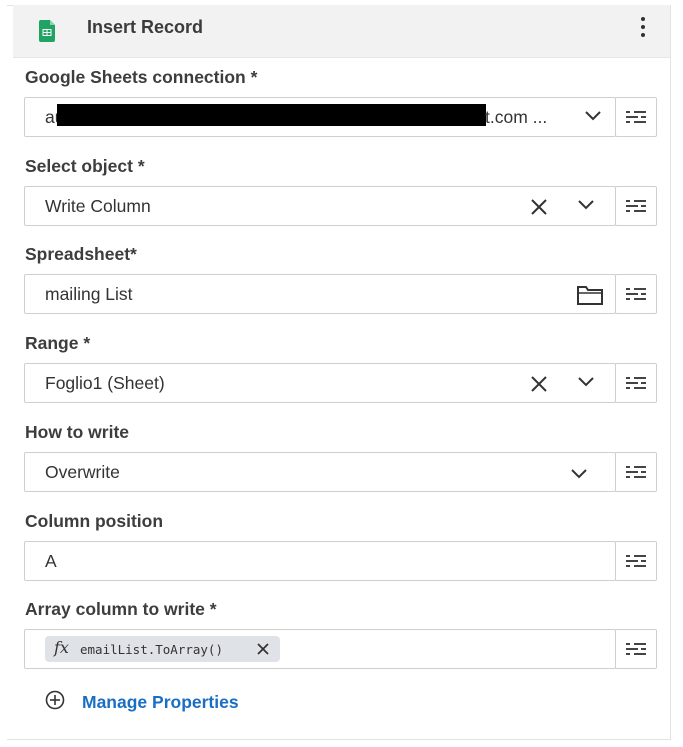 Image resolution: width=683 pixels, height=747 pixels. Describe the element at coordinates (55, 700) in the screenshot. I see `add-circle-icon` at that location.